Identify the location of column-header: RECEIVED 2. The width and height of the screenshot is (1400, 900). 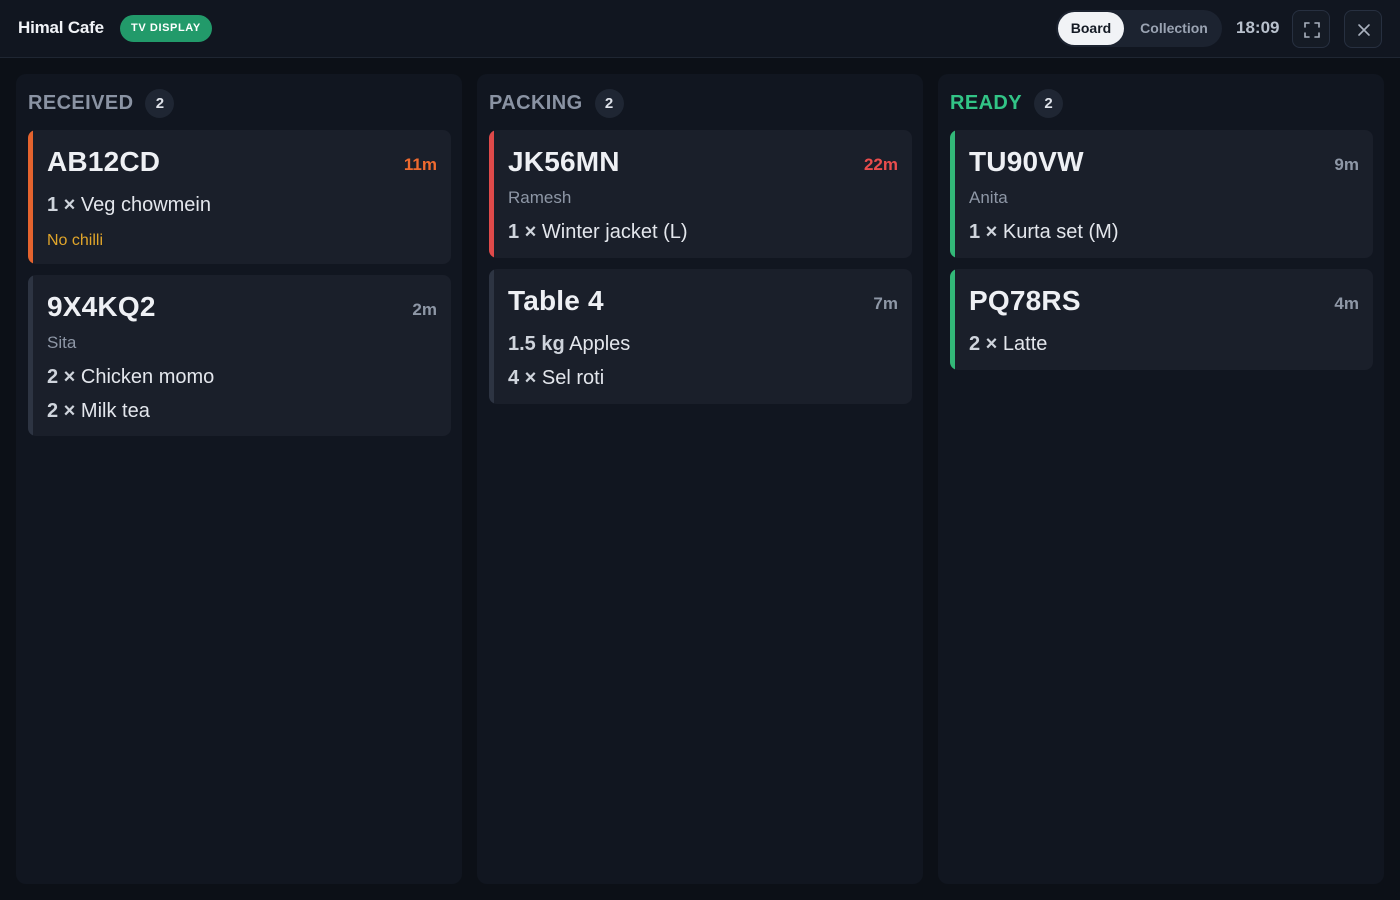
(101, 103).